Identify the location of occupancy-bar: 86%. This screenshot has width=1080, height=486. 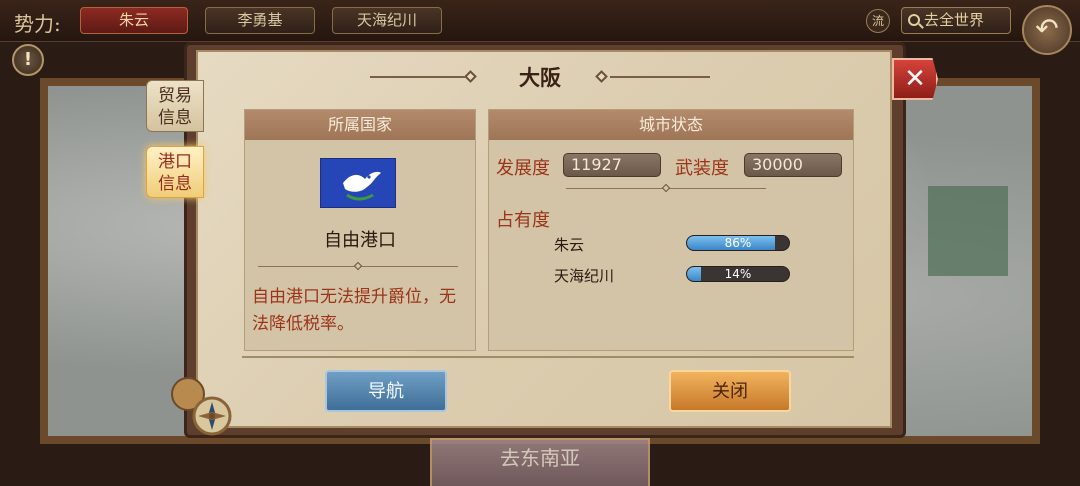
(738, 243).